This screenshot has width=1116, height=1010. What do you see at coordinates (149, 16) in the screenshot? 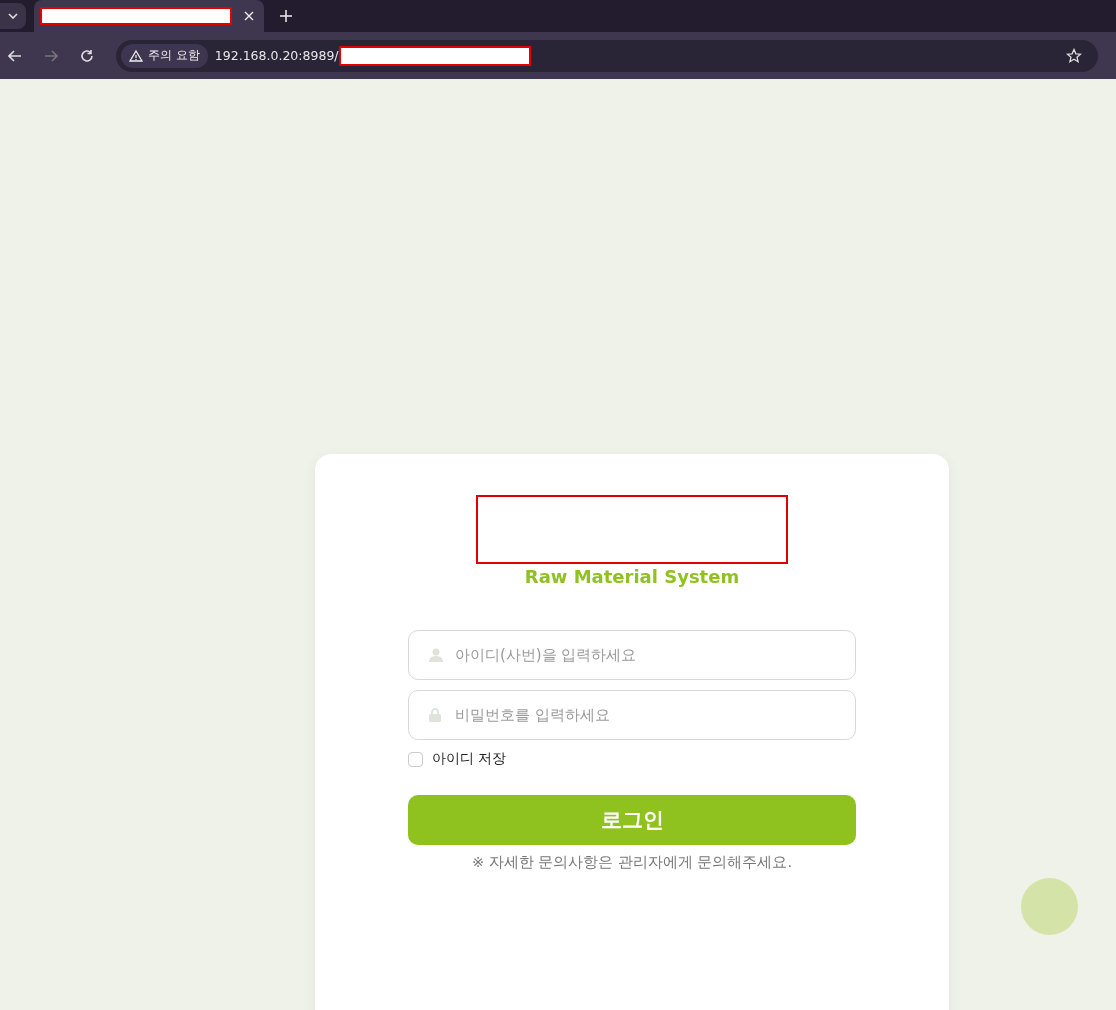
I see `browser-tab` at bounding box center [149, 16].